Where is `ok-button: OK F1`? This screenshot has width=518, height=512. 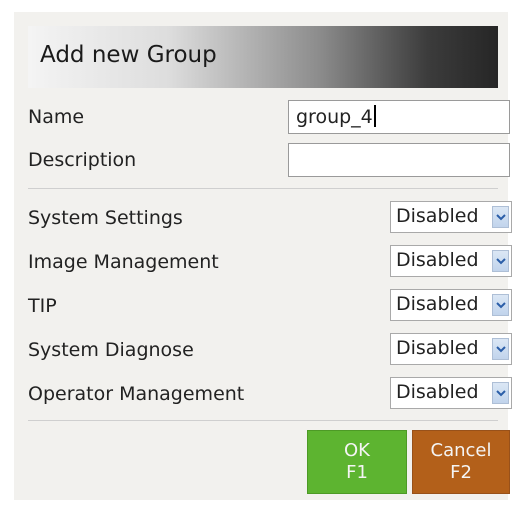
ok-button: OK F1 is located at coordinates (357, 462).